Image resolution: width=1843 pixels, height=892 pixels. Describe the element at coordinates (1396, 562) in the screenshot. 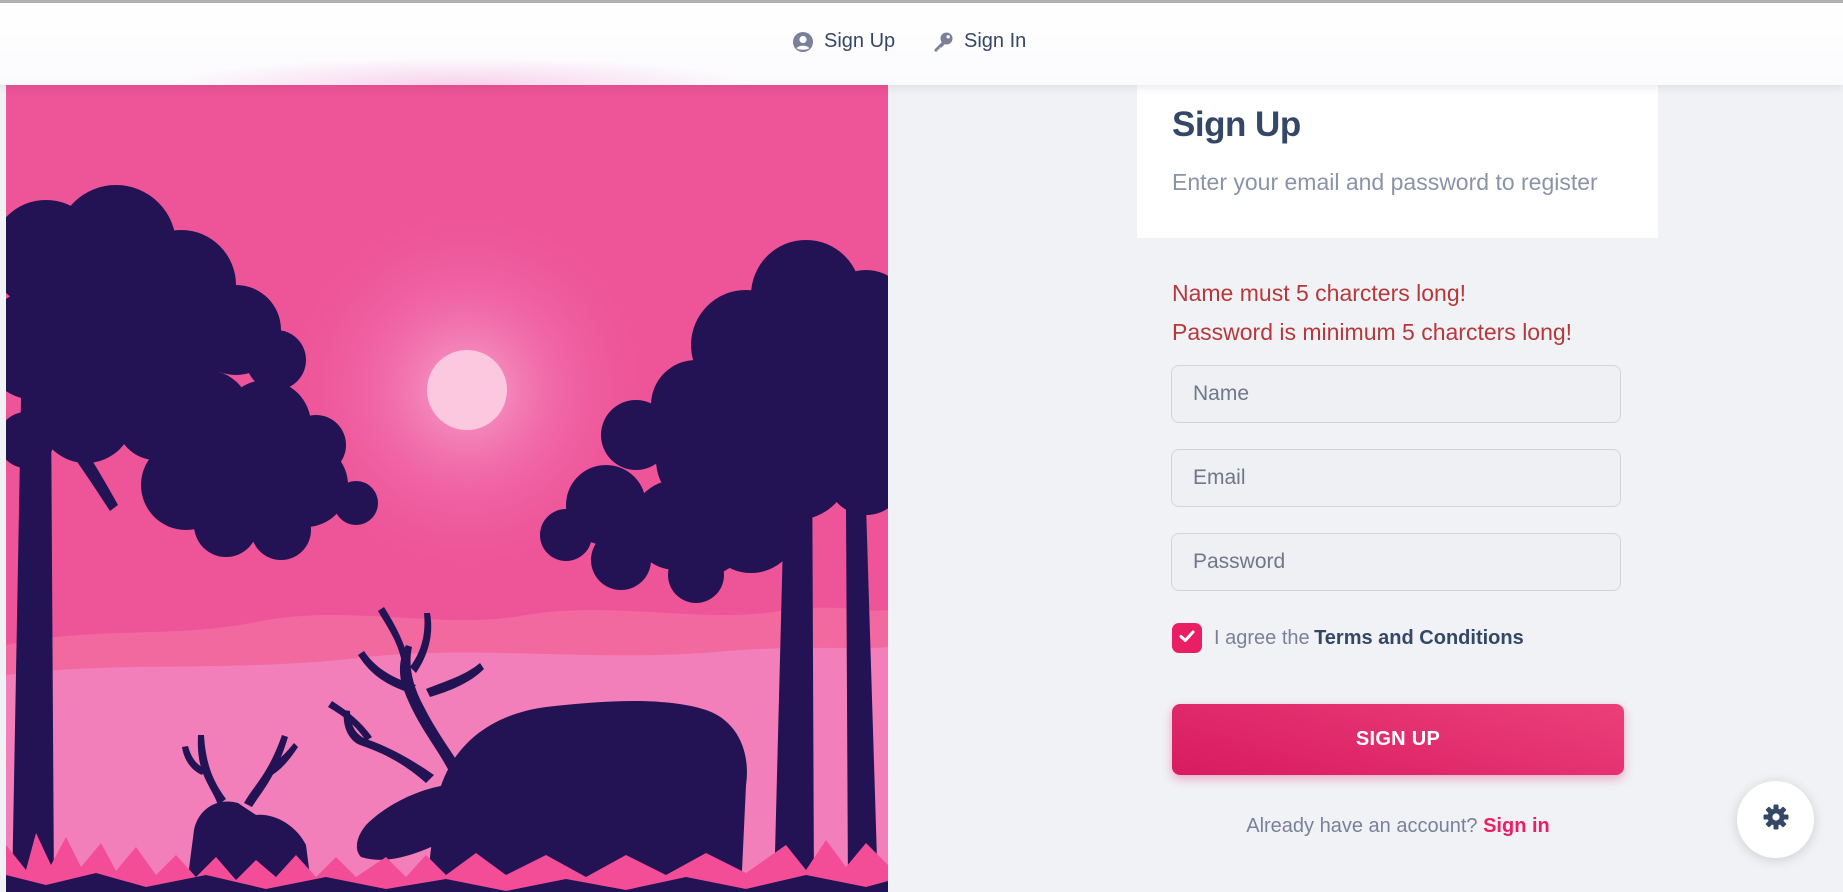

I see `password-input` at that location.